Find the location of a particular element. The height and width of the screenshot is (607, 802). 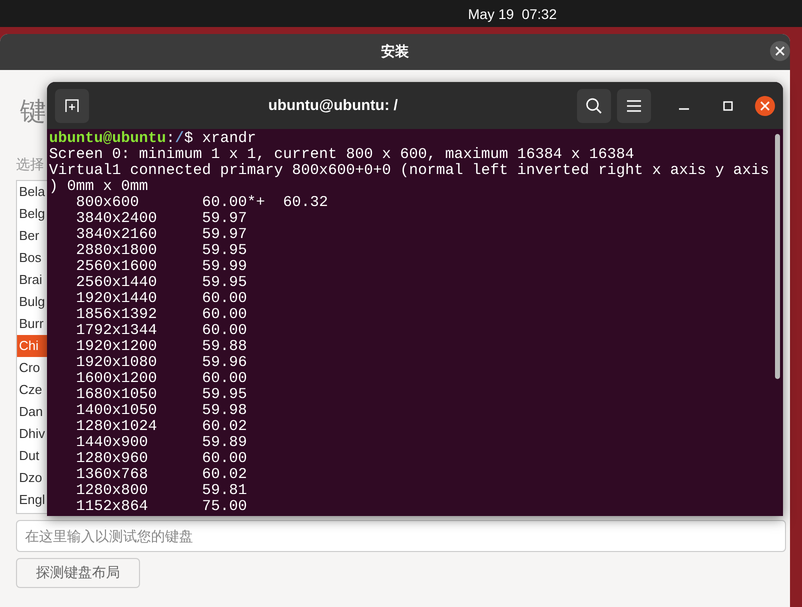

output-line: 1920x1080 59.96 is located at coordinates (161, 363).